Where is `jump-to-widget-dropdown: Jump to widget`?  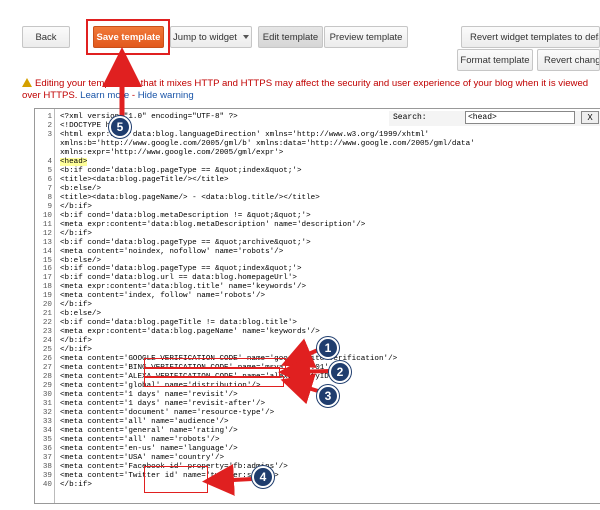 jump-to-widget-dropdown: Jump to widget is located at coordinates (211, 37).